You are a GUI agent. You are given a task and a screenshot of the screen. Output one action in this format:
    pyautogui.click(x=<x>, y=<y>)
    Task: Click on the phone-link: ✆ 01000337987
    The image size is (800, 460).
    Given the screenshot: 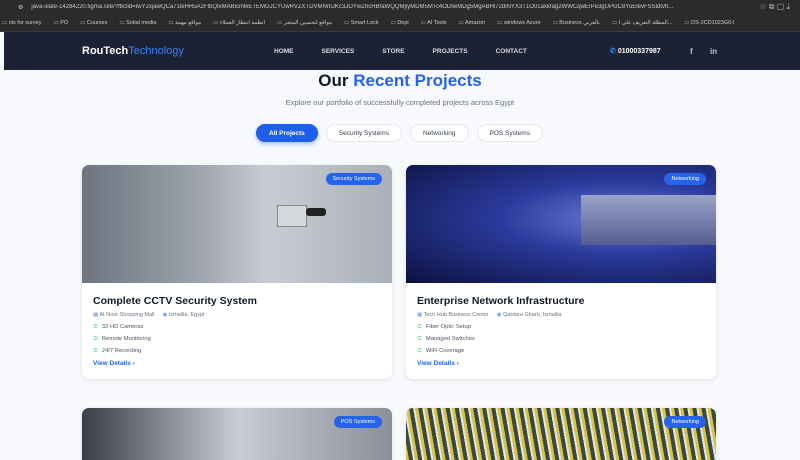 What is the action you would take?
    pyautogui.click(x=635, y=51)
    